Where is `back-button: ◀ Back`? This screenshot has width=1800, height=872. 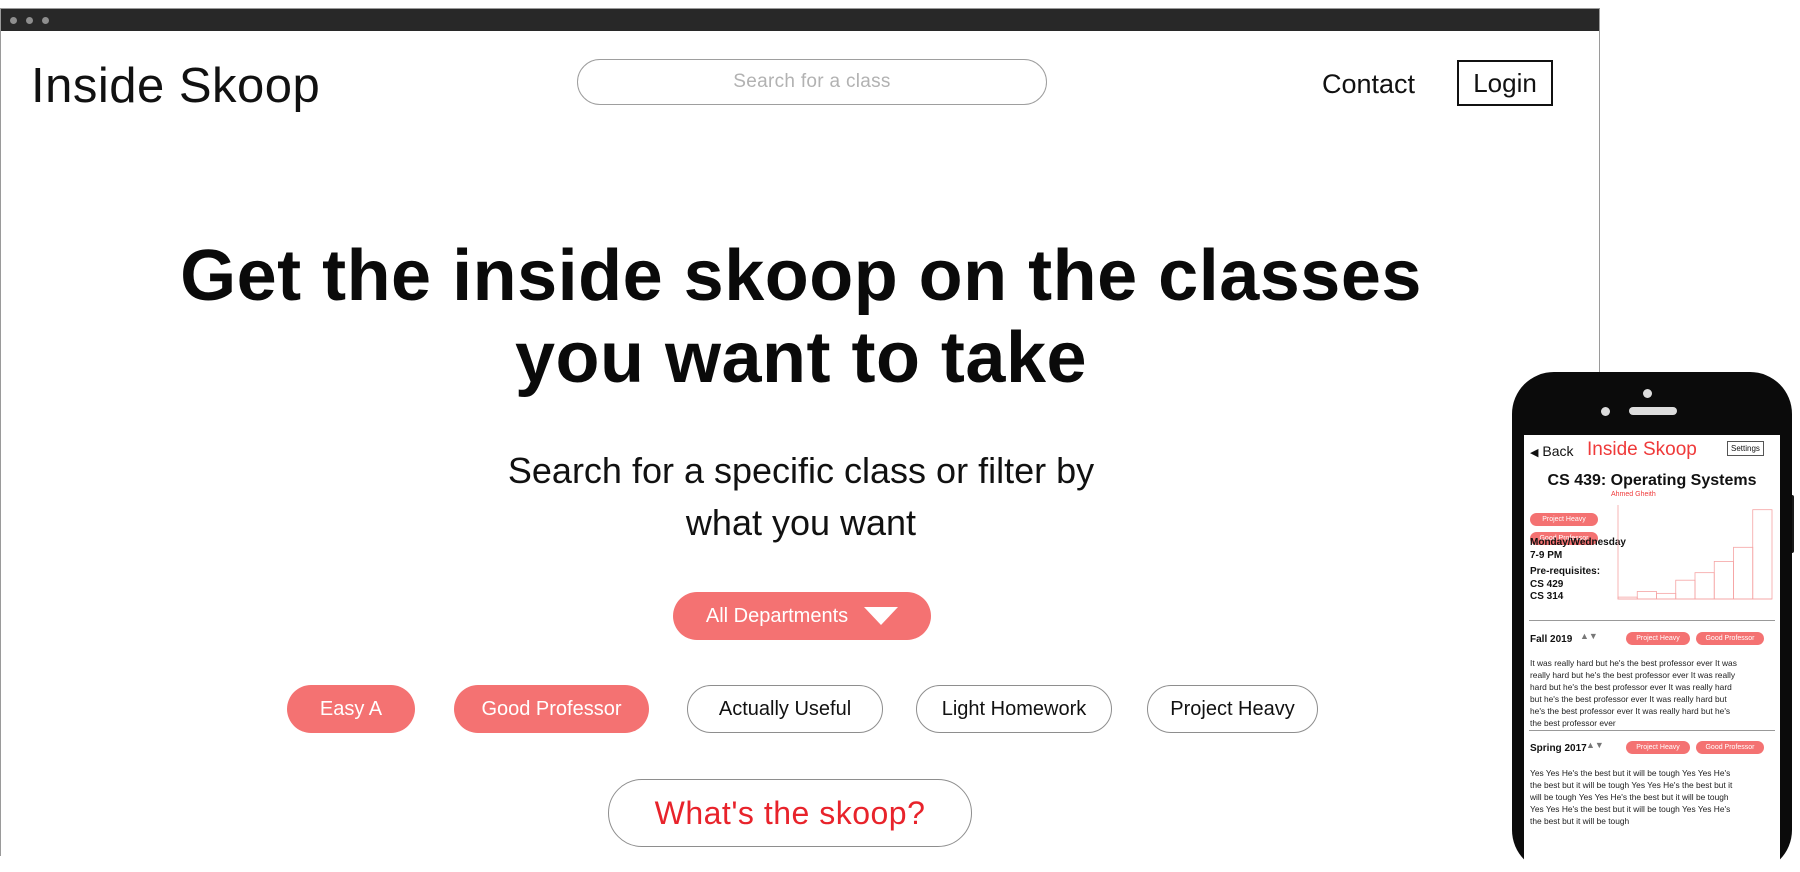 back-button: ◀ Back is located at coordinates (1551, 451).